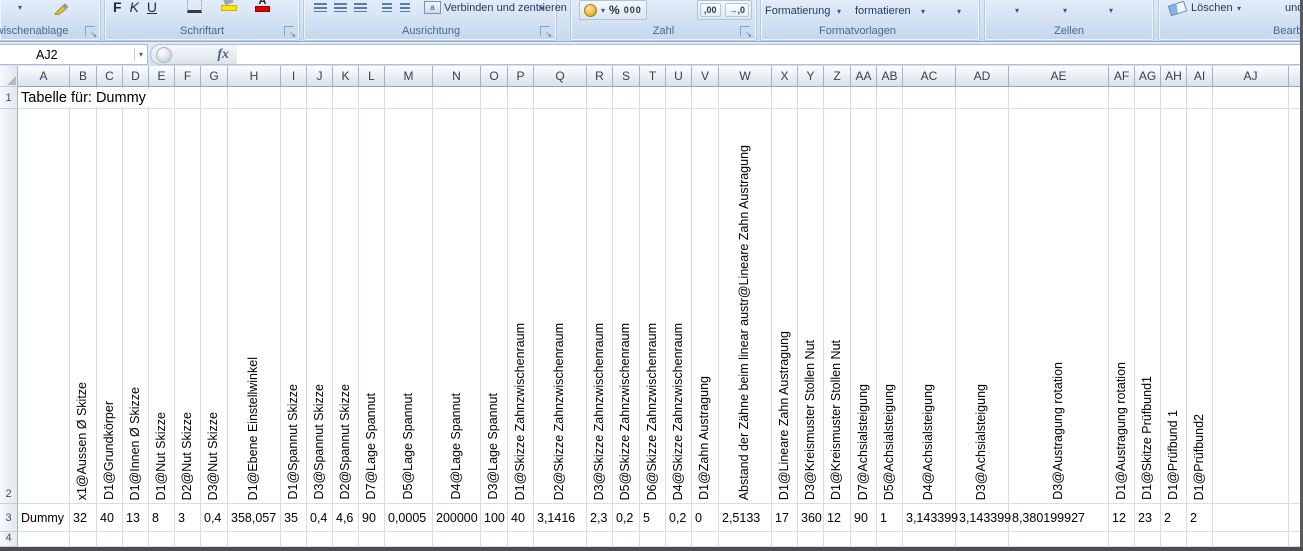 Image resolution: width=1303 pixels, height=551 pixels. What do you see at coordinates (294, 518) in the screenshot?
I see `cell-I3: 35` at bounding box center [294, 518].